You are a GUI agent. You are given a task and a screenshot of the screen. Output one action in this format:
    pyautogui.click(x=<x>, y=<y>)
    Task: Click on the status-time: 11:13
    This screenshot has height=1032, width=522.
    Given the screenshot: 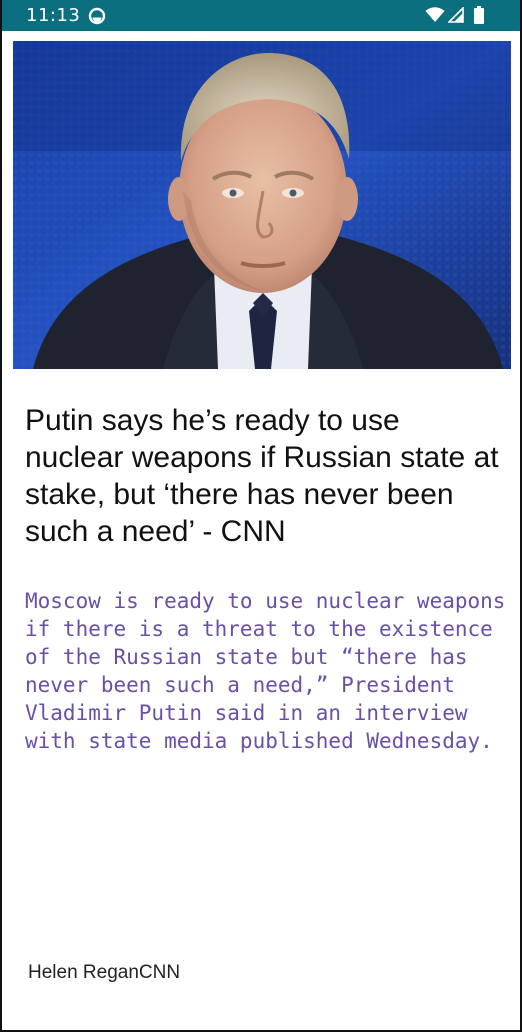 What is the action you would take?
    pyautogui.click(x=53, y=15)
    